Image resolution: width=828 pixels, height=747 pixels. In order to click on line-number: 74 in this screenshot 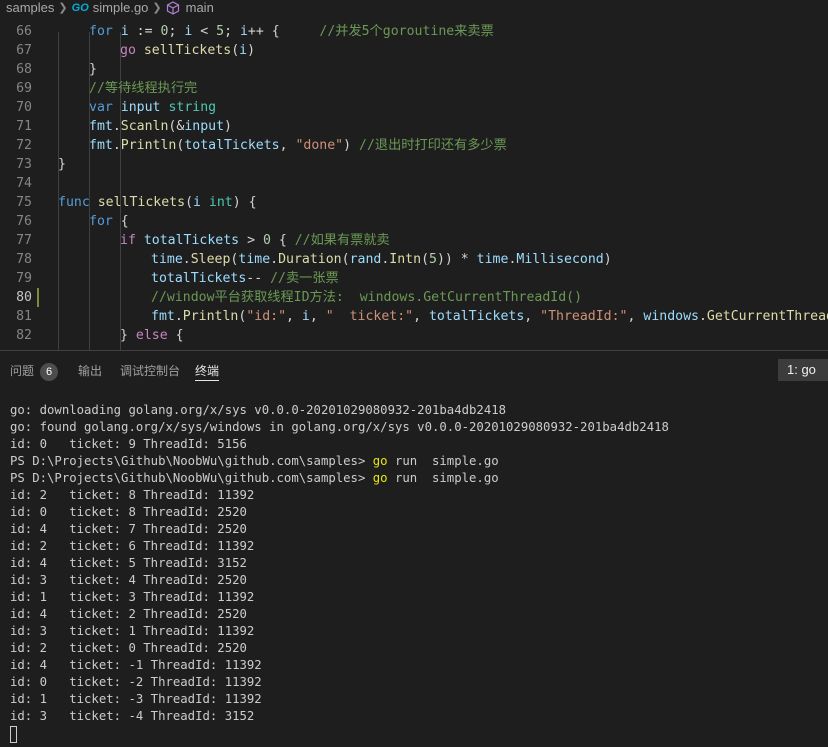, I will do `click(24, 183)`.